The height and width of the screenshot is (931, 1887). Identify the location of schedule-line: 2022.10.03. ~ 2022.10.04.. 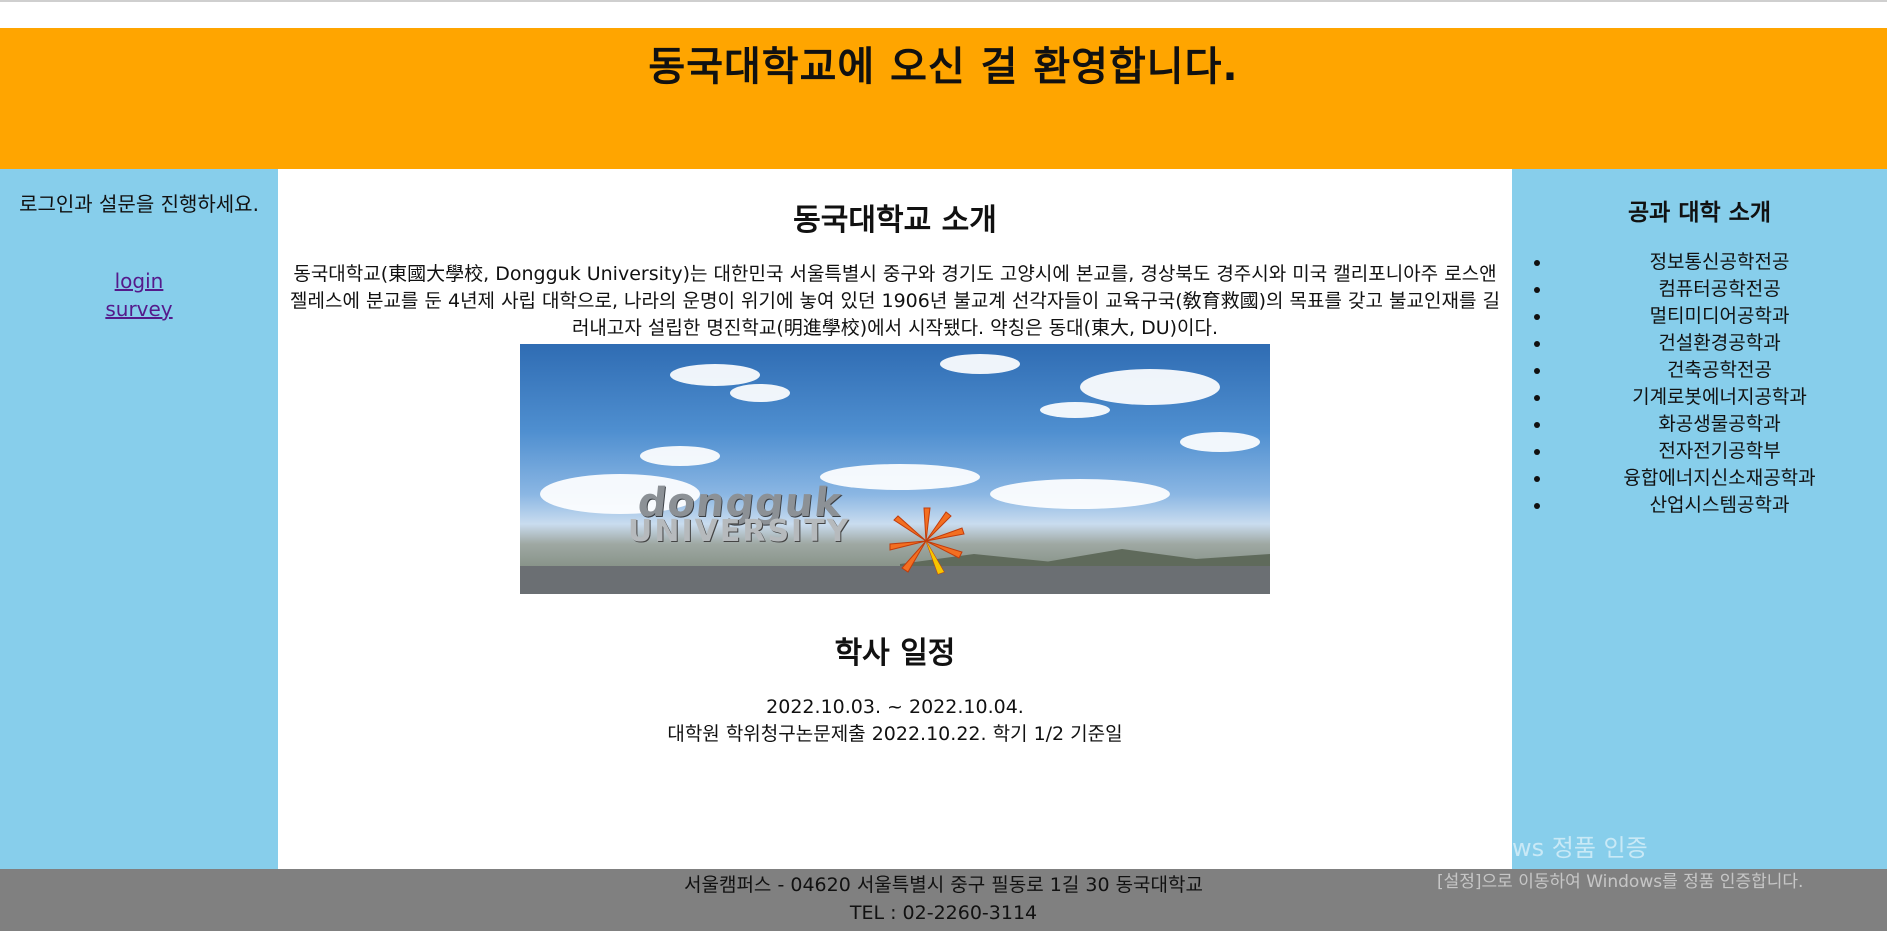
(895, 707).